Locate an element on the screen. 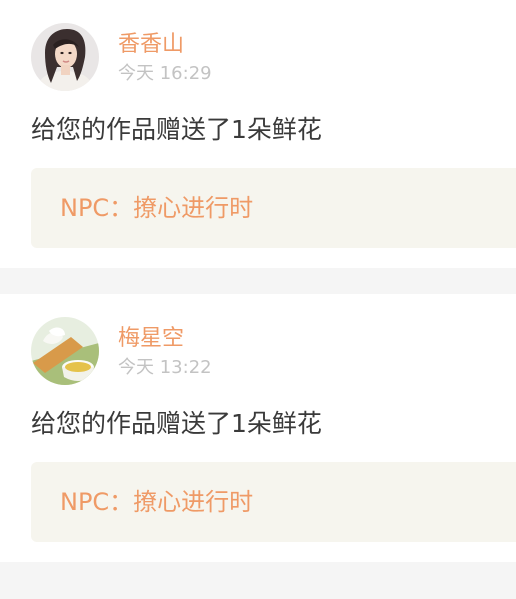  tea-cup-avatar-icon is located at coordinates (65, 351).